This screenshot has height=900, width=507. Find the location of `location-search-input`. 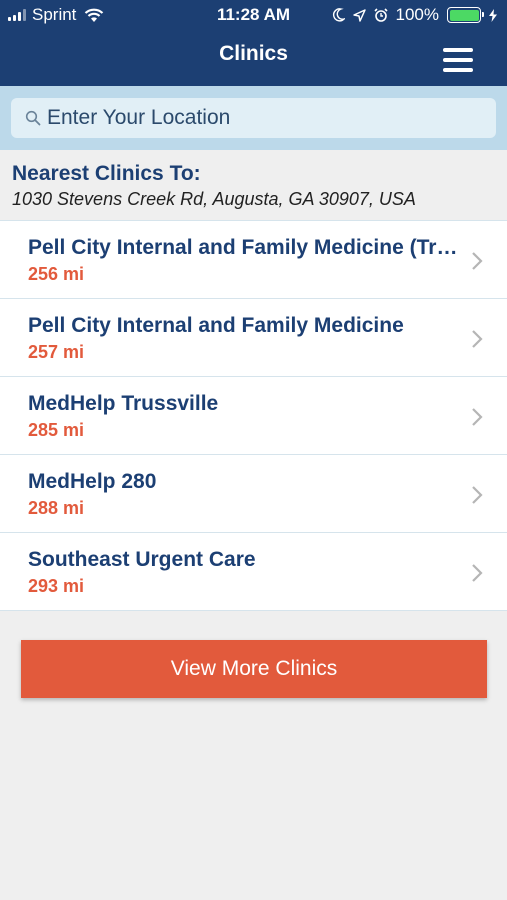

location-search-input is located at coordinates (267, 118).